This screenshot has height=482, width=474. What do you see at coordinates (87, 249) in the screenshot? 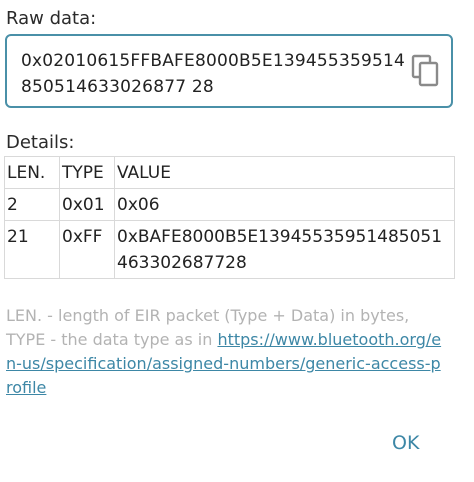
I see `row-type: 0xFF` at bounding box center [87, 249].